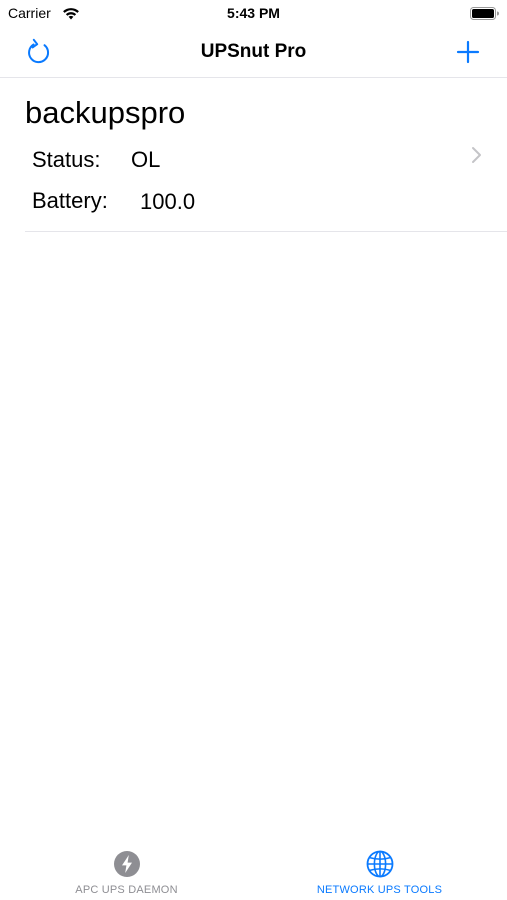  What do you see at coordinates (127, 864) in the screenshot?
I see `bolt-icon` at bounding box center [127, 864].